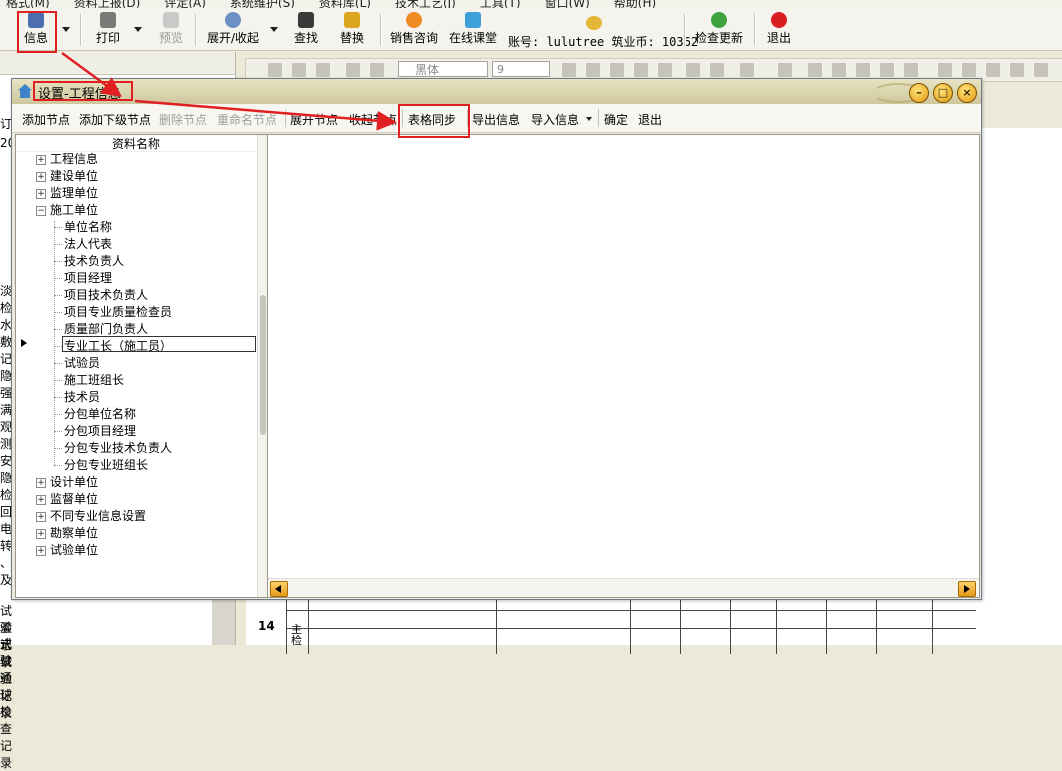 Image resolution: width=1062 pixels, height=771 pixels. I want to click on expand-collapse-button: 展开/收起, so click(233, 29).